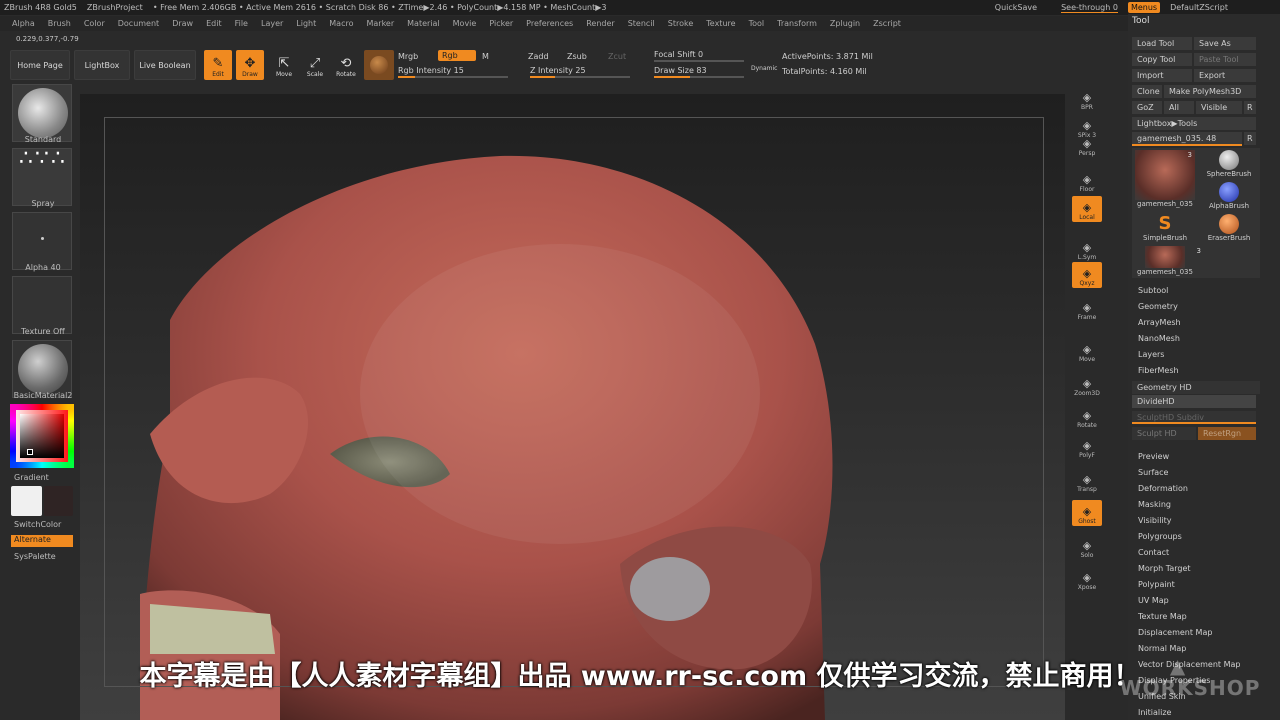 This screenshot has height=720, width=1280. Describe the element at coordinates (1154, 712) in the screenshot. I see `section-initialize: Initialize` at that location.